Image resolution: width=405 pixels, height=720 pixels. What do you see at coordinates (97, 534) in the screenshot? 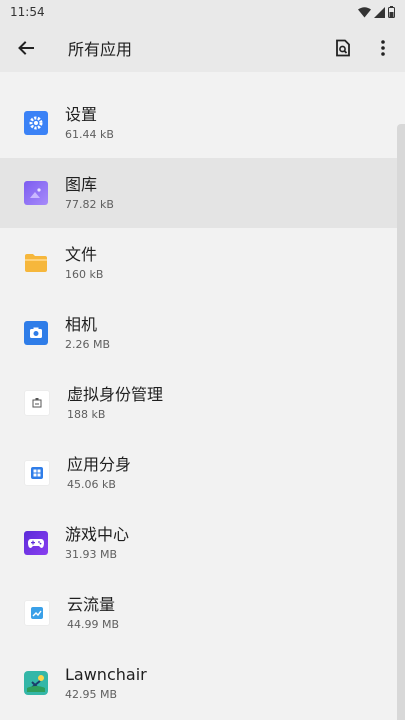
I see `app-name: 游戏中心` at bounding box center [97, 534].